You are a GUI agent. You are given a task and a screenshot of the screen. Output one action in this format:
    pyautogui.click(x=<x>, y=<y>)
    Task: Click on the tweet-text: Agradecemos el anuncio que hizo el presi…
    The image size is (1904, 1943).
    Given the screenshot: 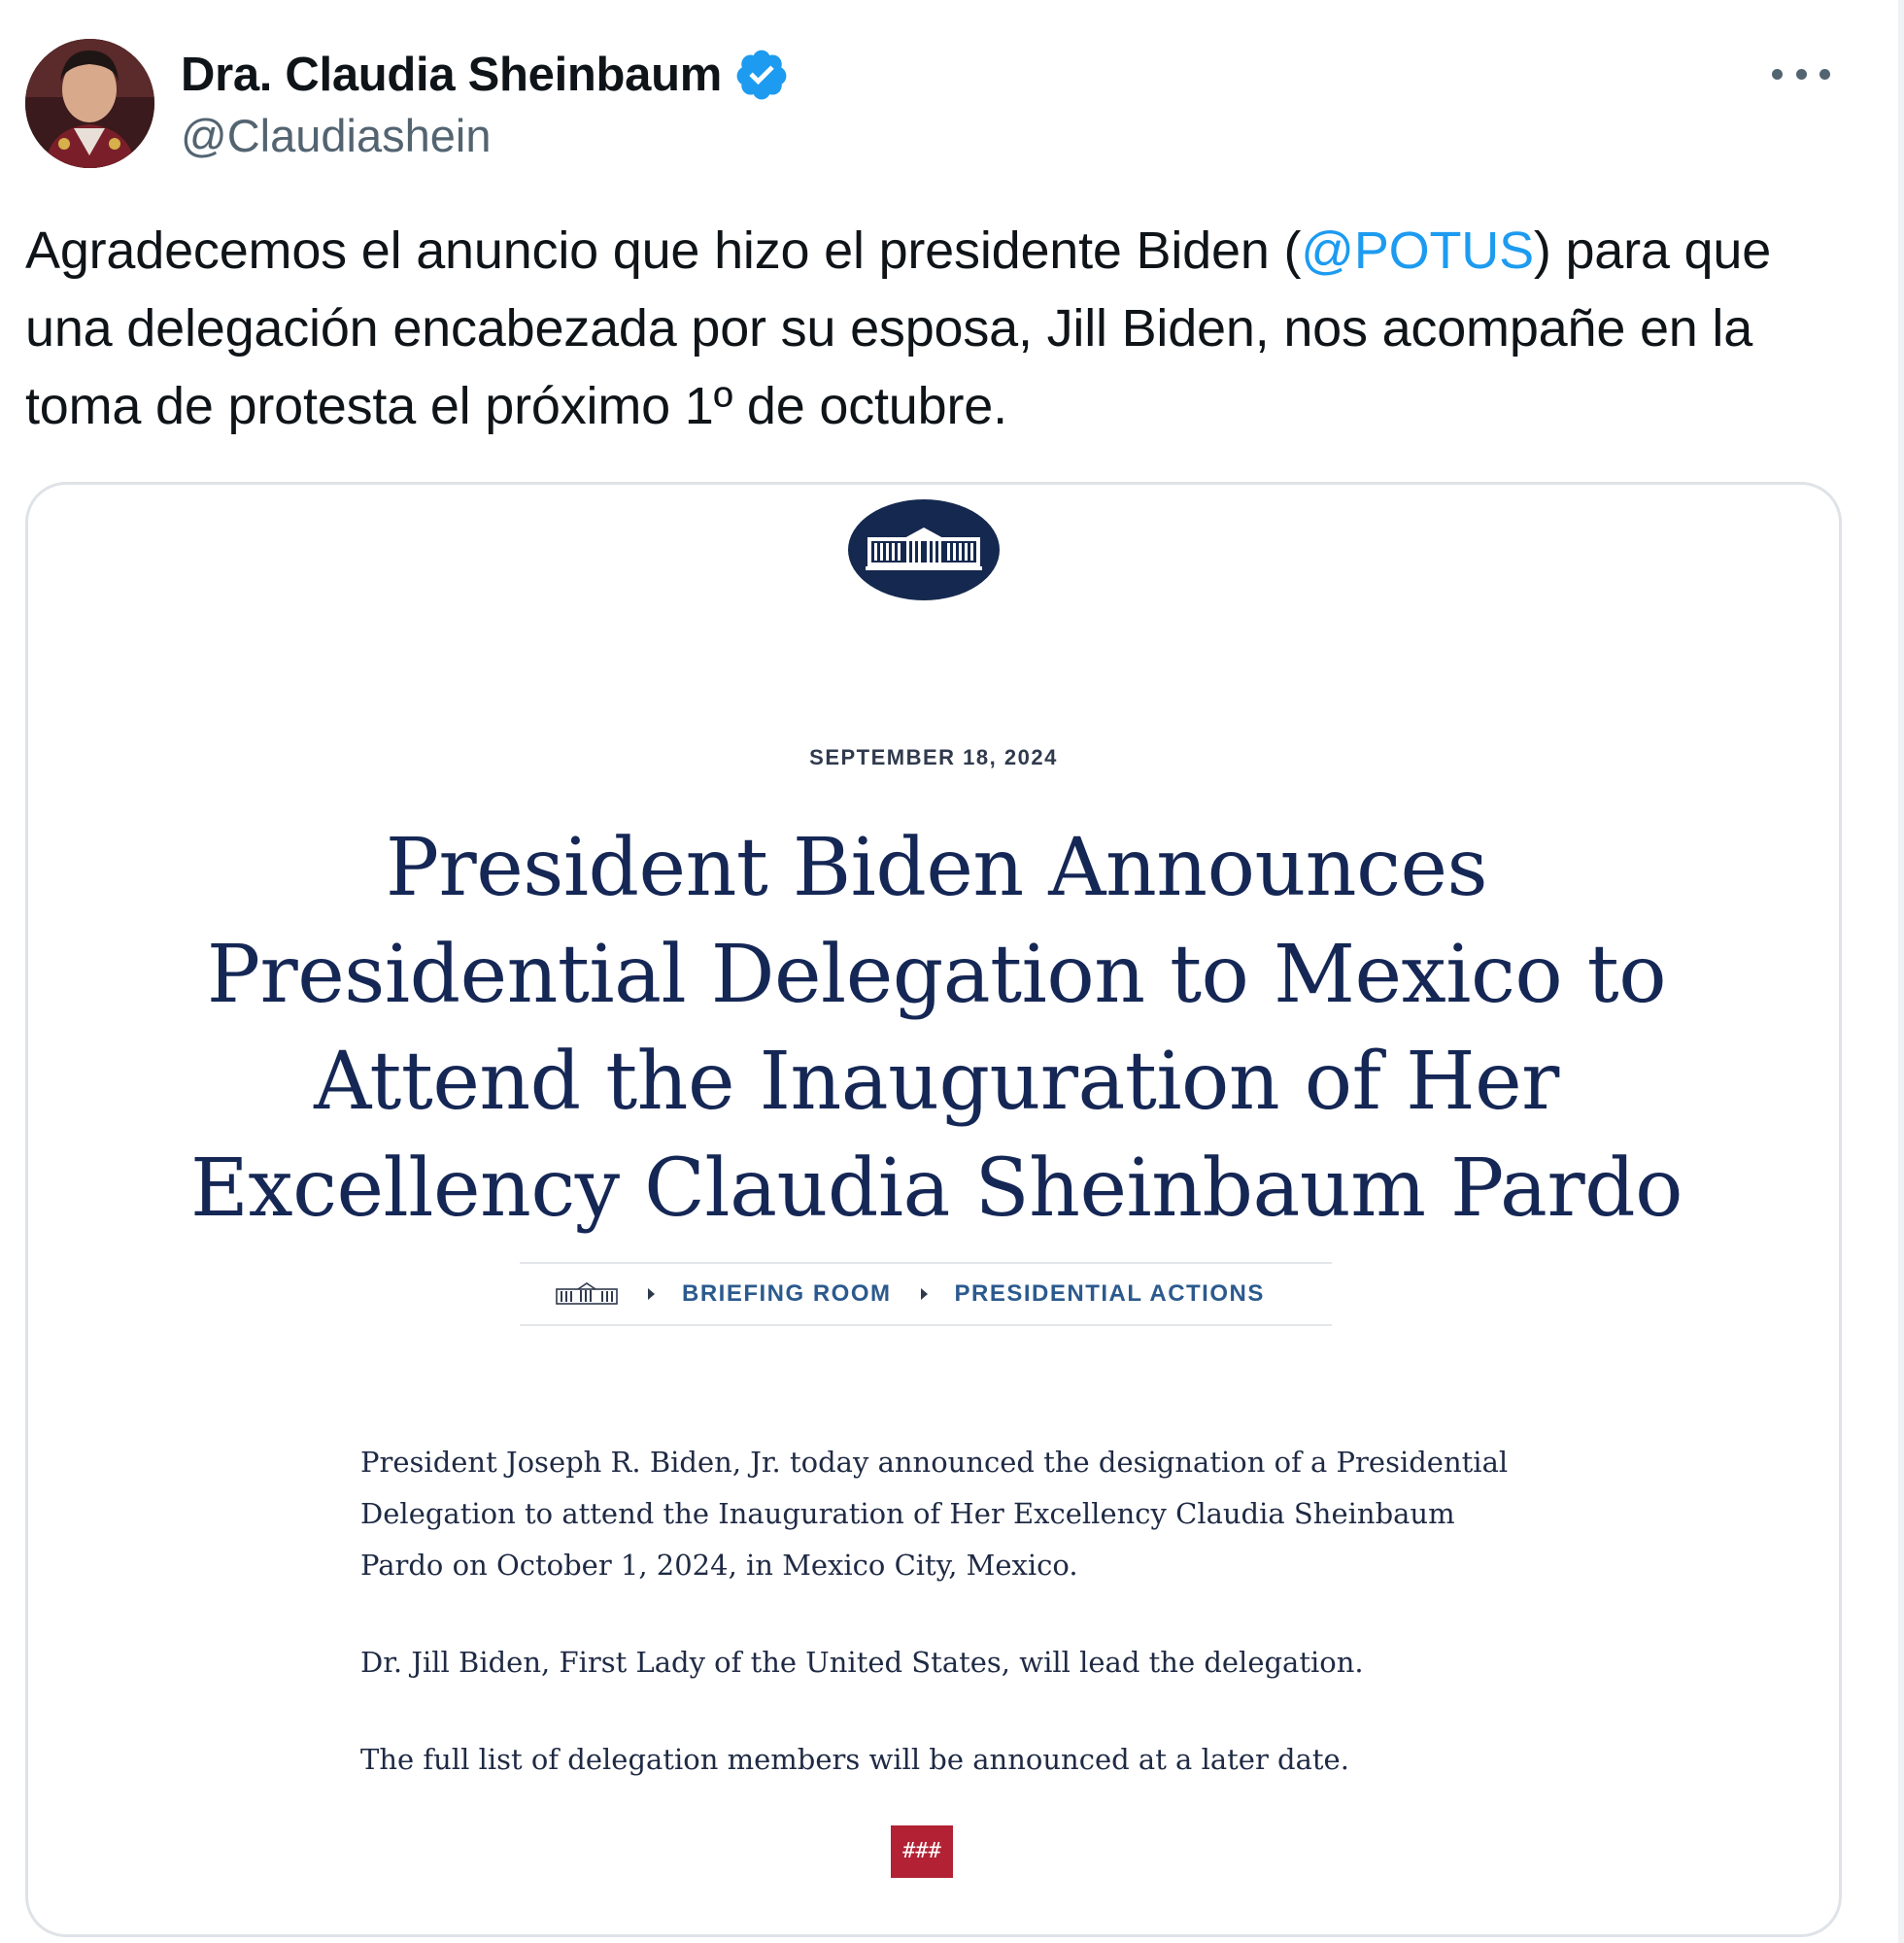 What is the action you would take?
    pyautogui.click(x=948, y=328)
    